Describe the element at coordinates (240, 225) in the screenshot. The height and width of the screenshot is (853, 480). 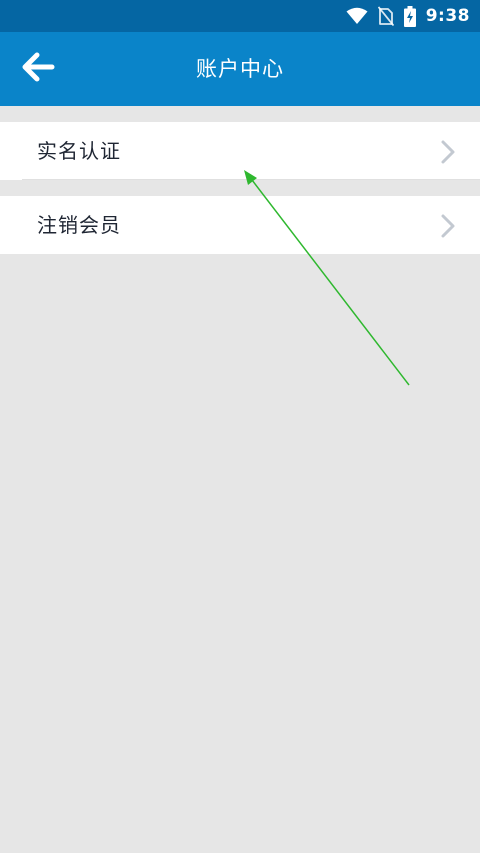
I see `menu-item-cancel-membership: 注销会员` at that location.